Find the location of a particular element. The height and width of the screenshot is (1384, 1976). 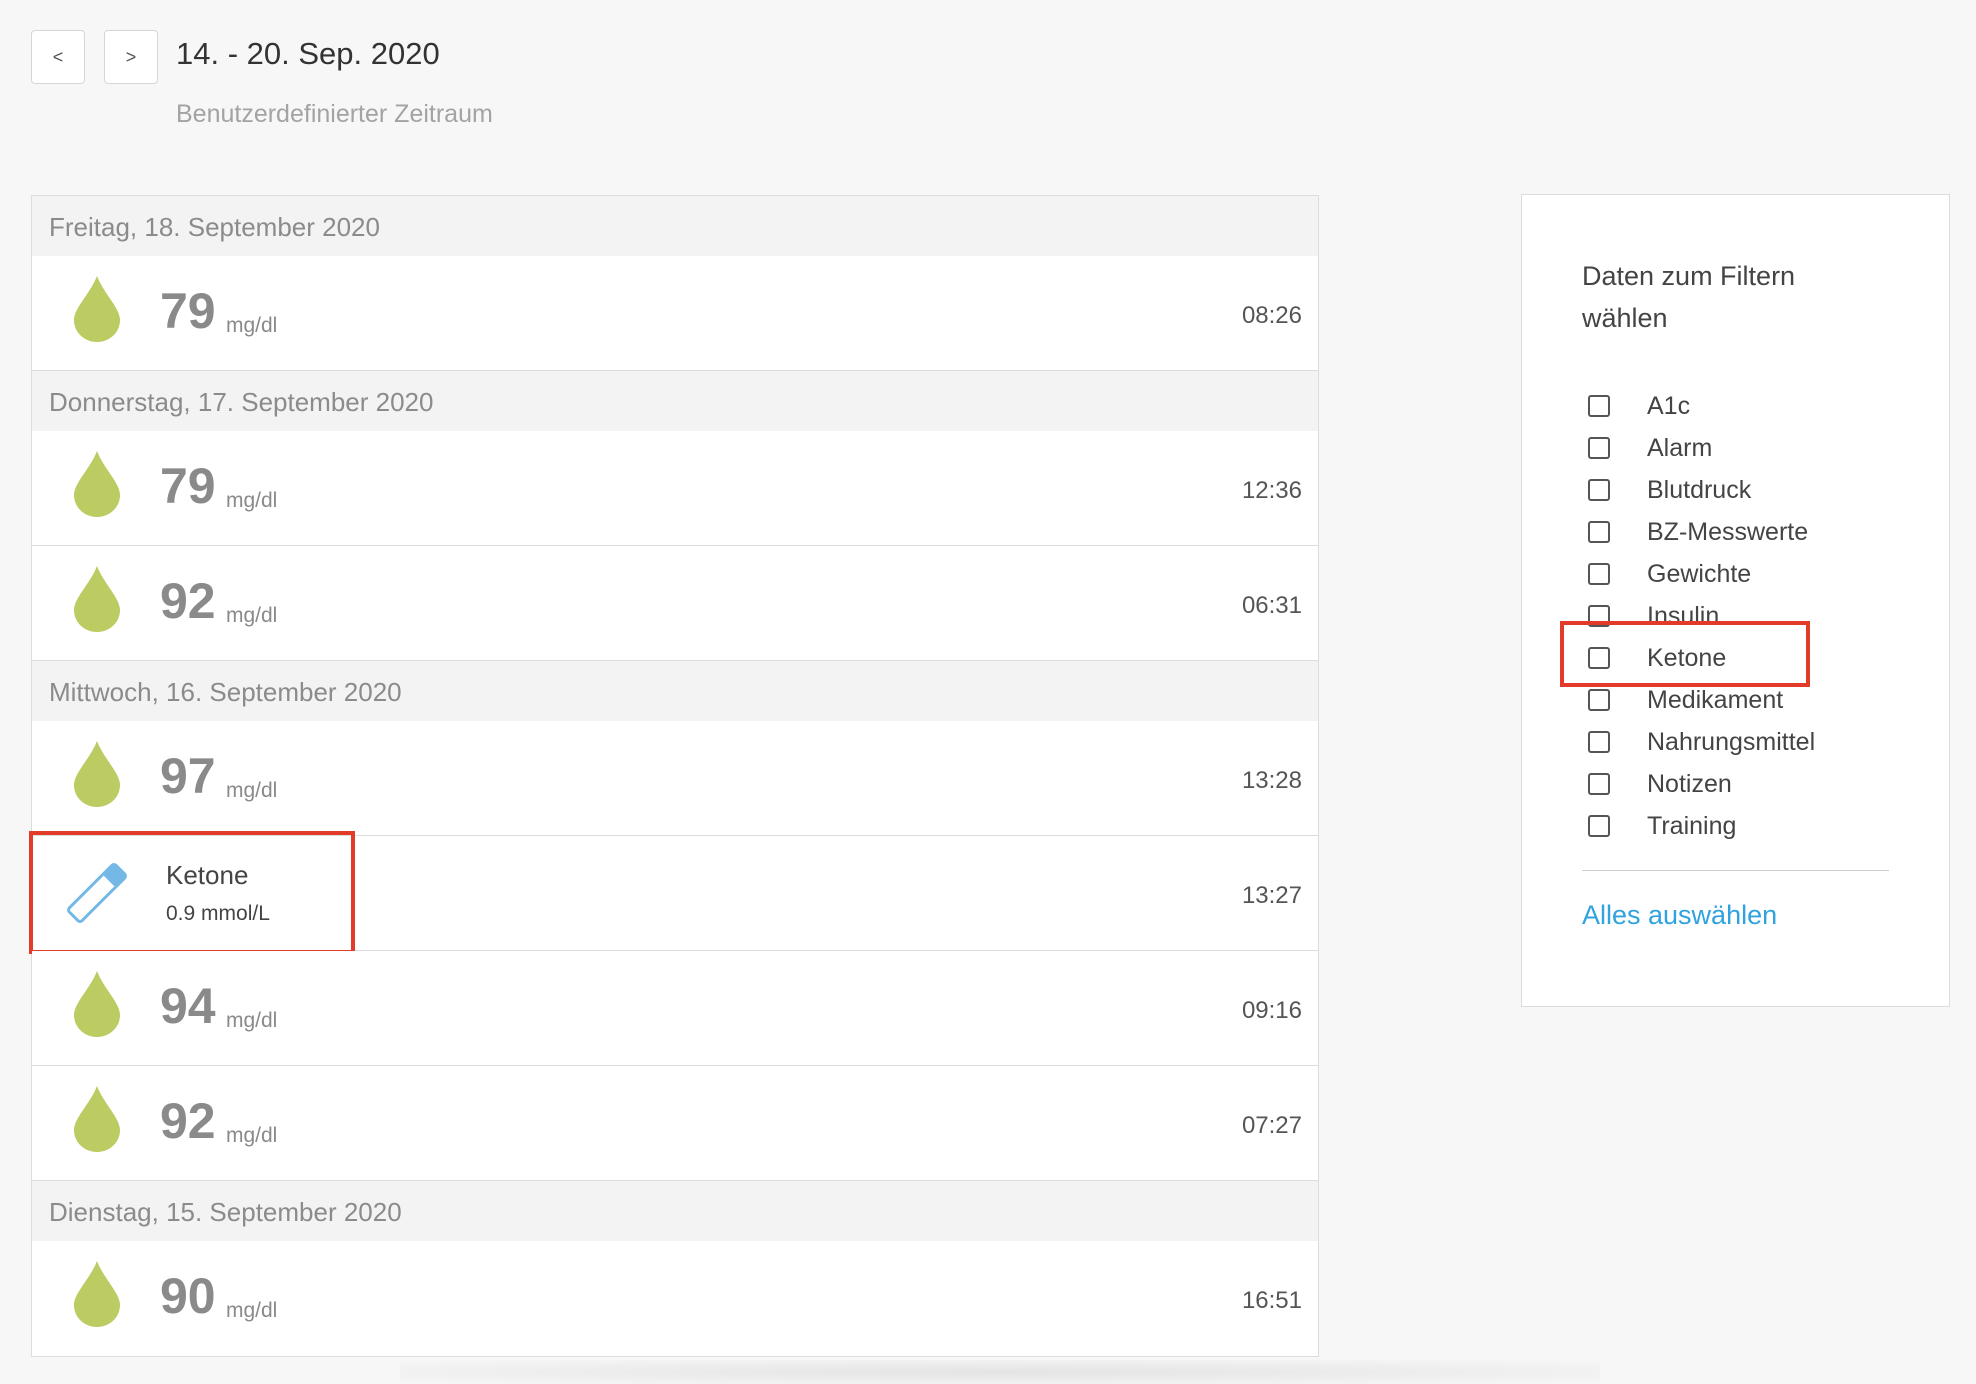

bg-value: 94 is located at coordinates (188, 1006).